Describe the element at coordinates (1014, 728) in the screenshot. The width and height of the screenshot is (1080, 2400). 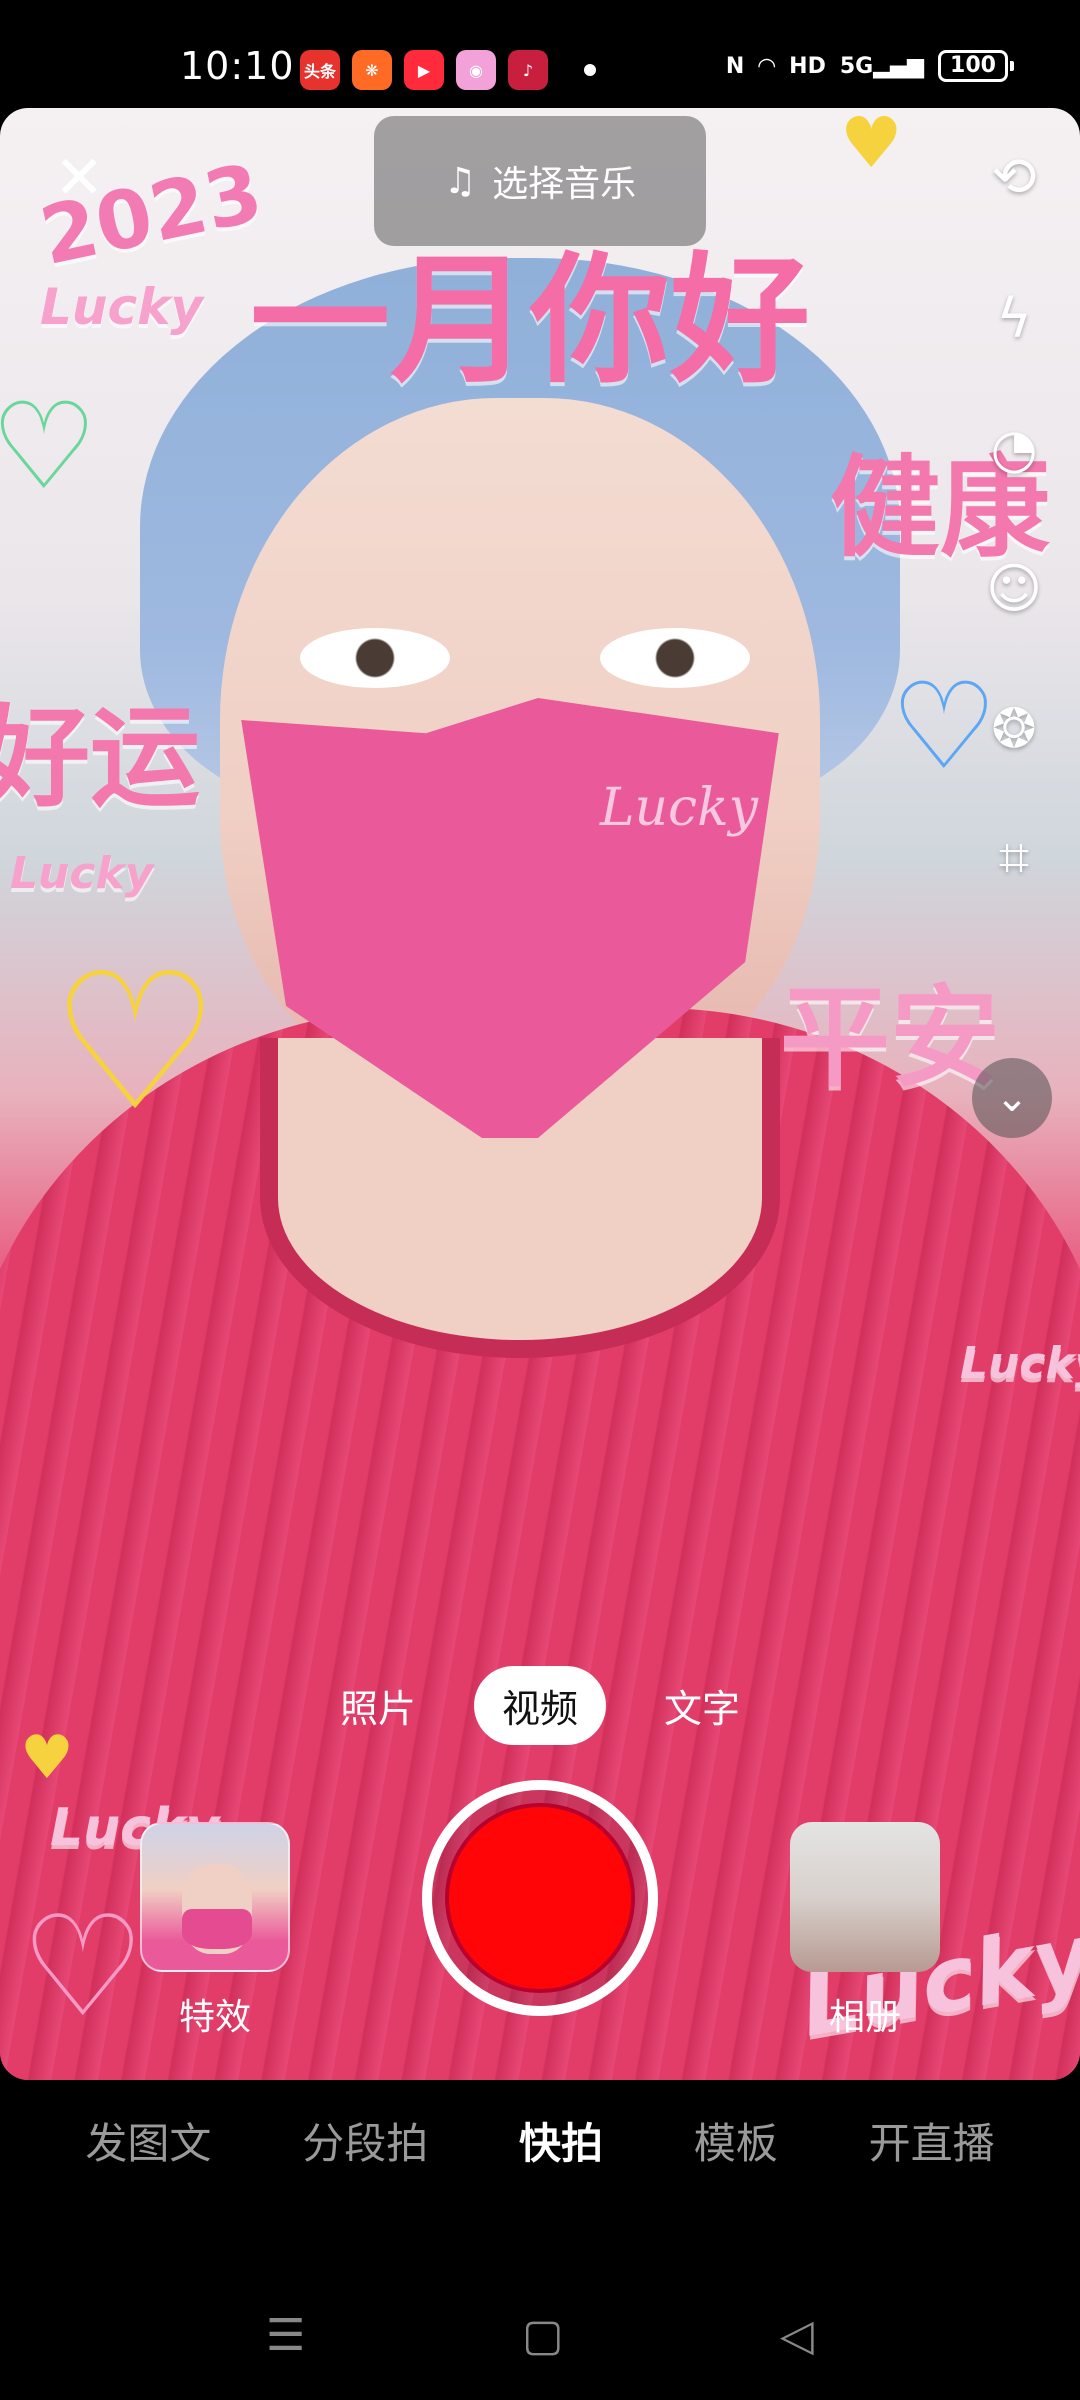
I see `filter-icon: ❂` at that location.